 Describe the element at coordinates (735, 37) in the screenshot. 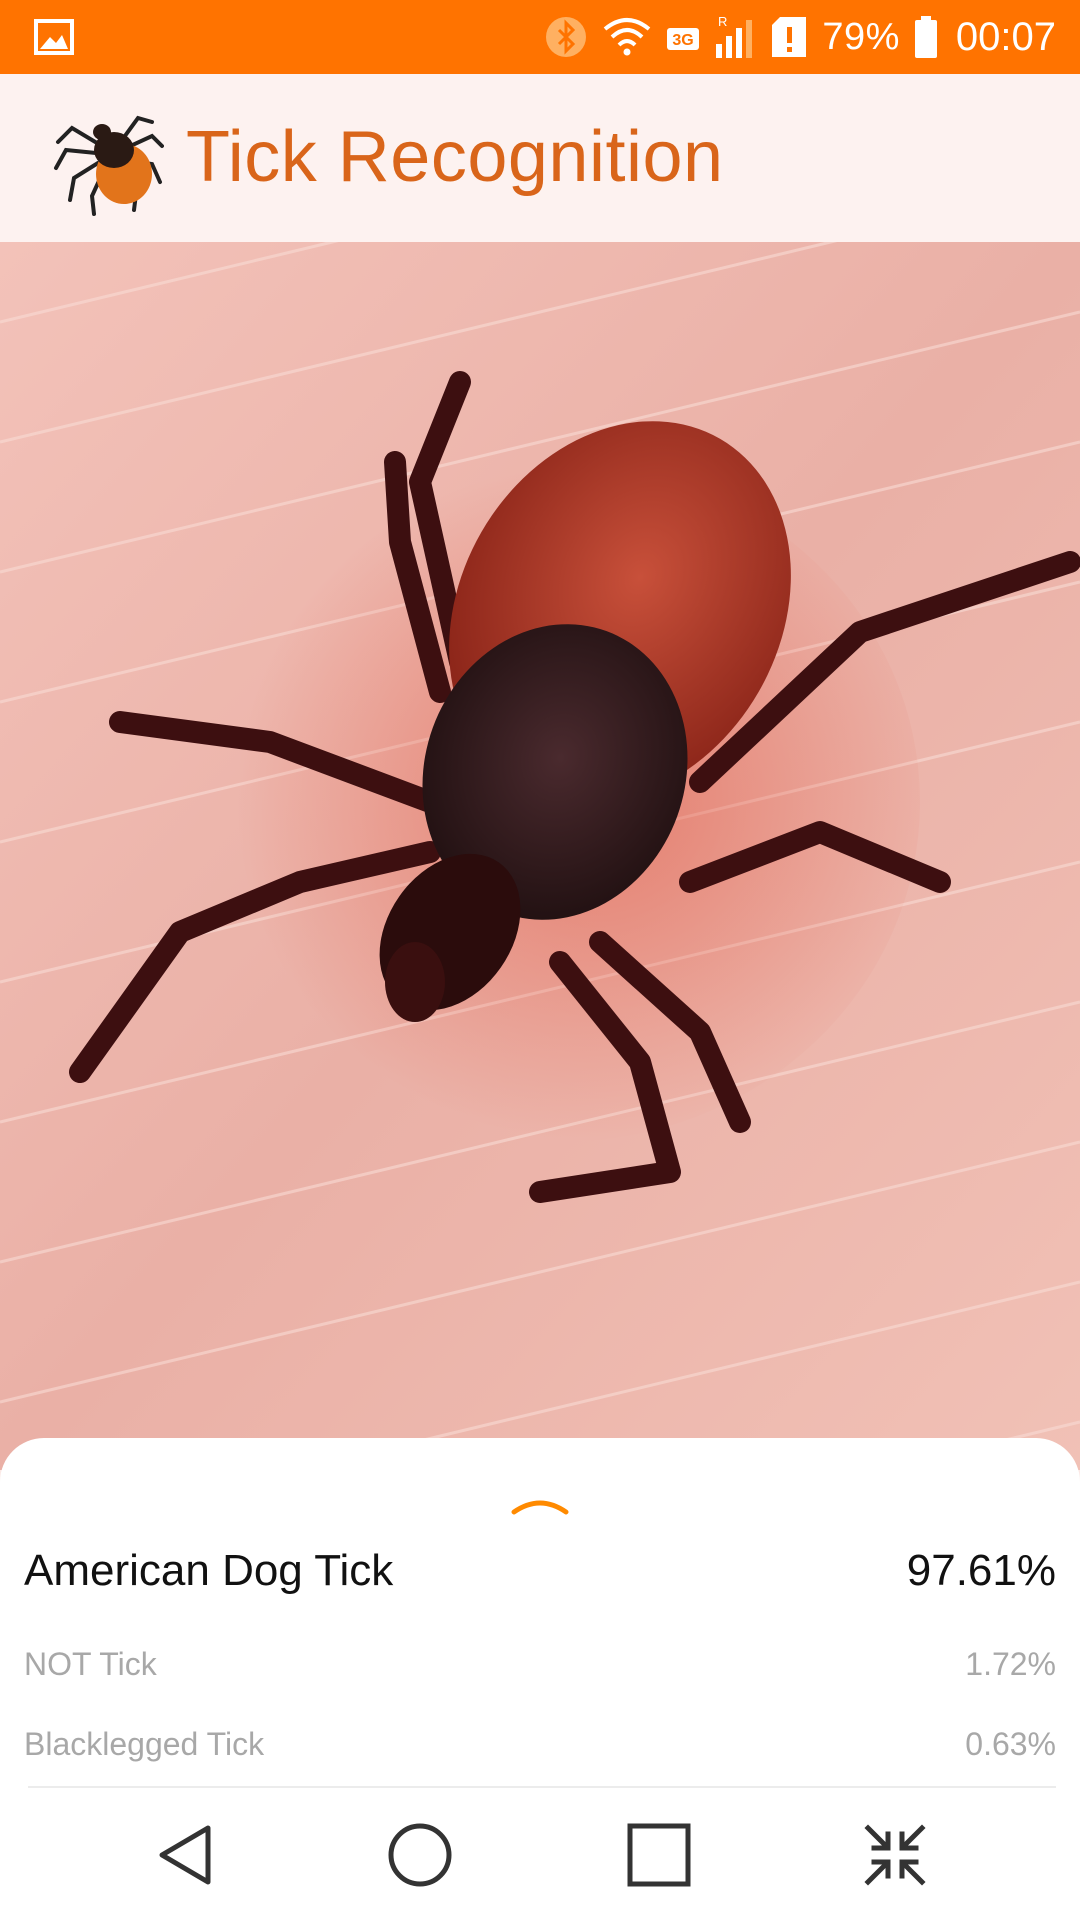

I see `signal-icon: R` at that location.